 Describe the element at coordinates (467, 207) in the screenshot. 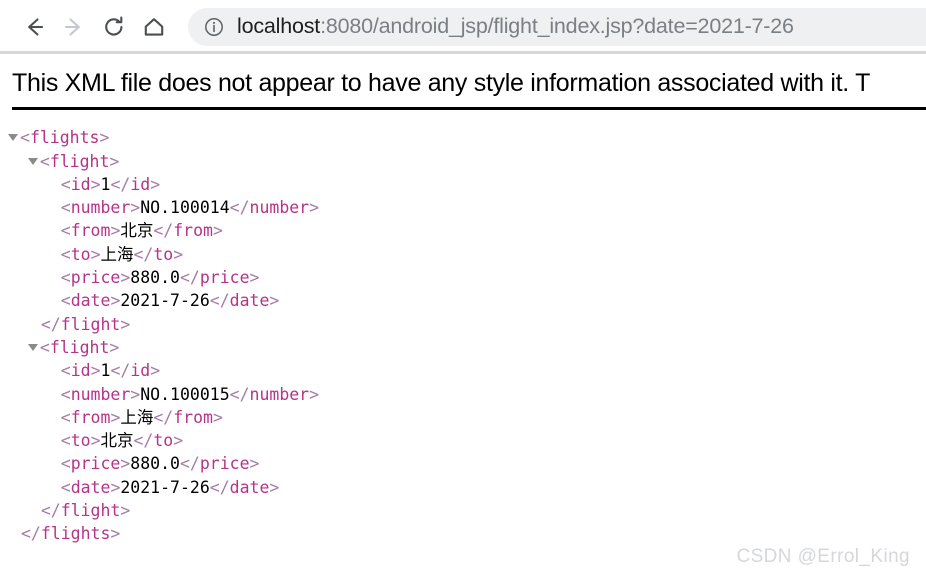

I see `xml-line: <number>NO.100014</number>` at that location.